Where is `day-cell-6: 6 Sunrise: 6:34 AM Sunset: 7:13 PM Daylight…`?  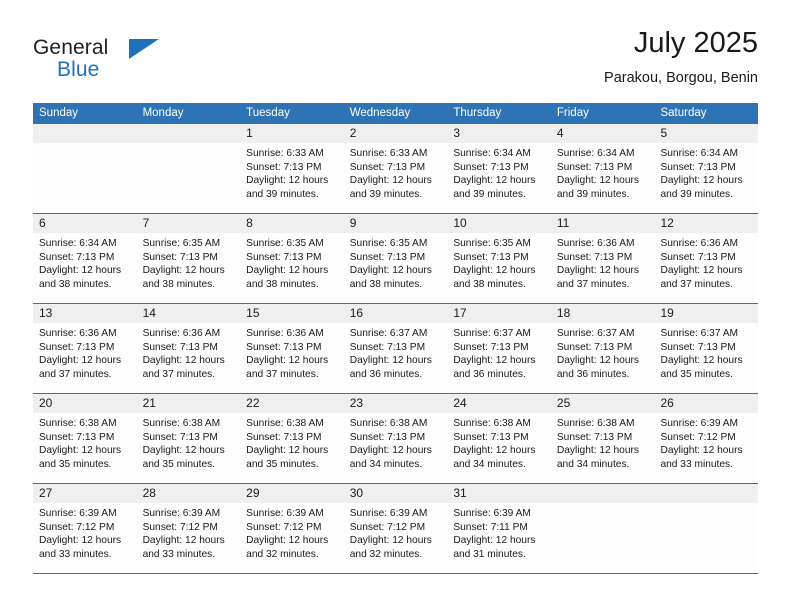 day-cell-6: 6 Sunrise: 6:34 AM Sunset: 7:13 PM Daylight… is located at coordinates (85, 258).